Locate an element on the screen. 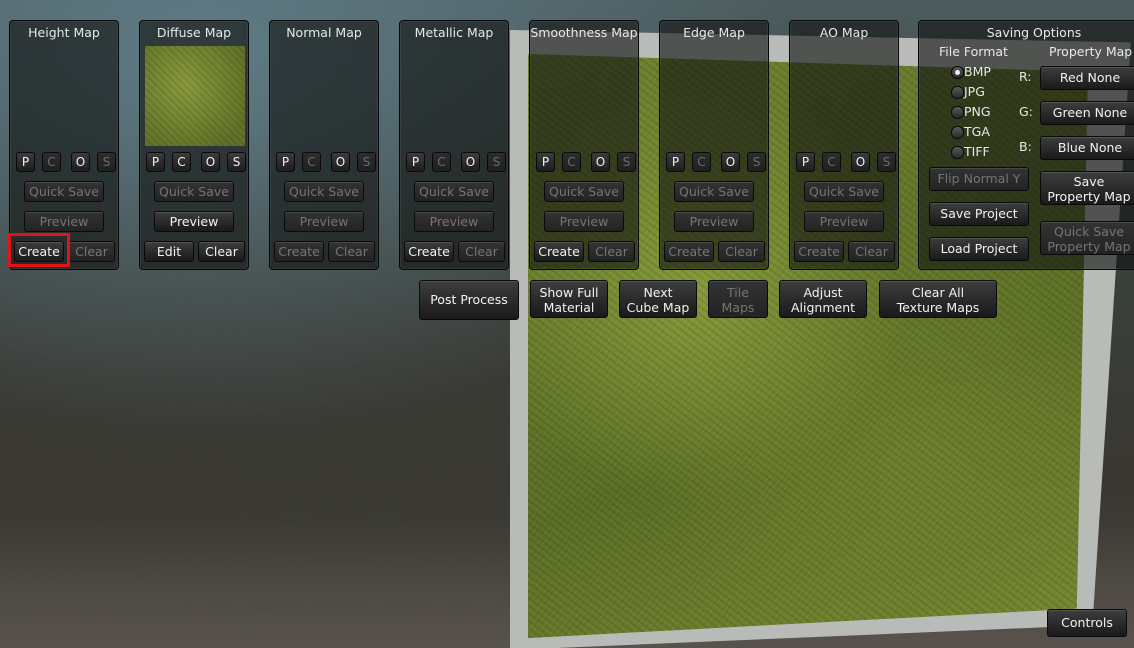  save-property-map-button: Save Property Map is located at coordinates (1087, 188).